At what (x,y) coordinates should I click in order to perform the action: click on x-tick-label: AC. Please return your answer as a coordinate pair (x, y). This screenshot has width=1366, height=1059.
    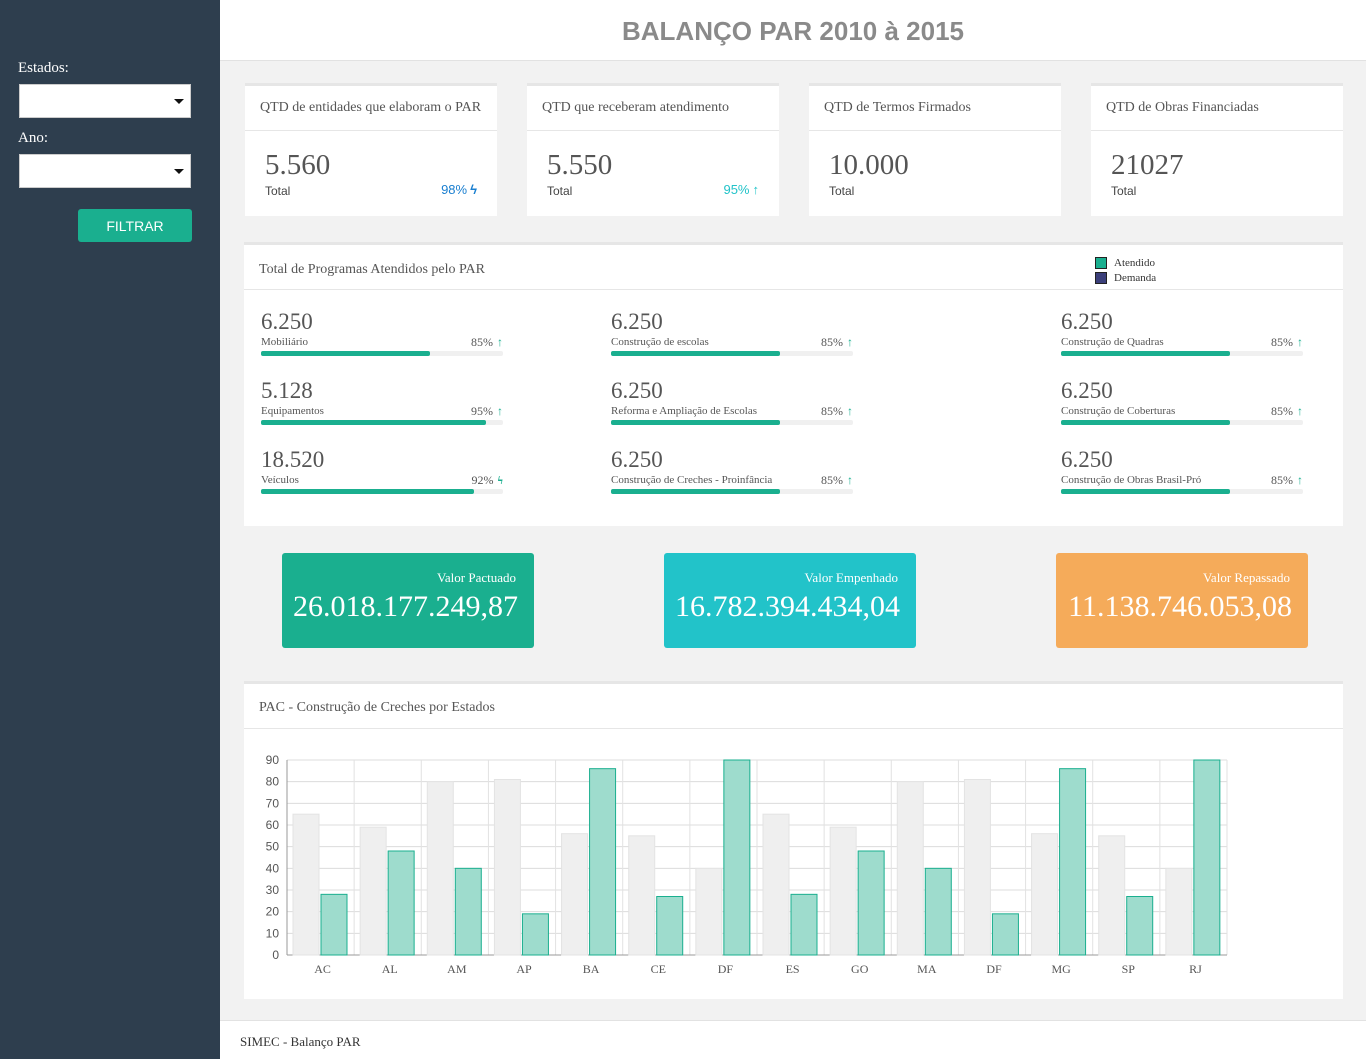
    Looking at the image, I should click on (322, 969).